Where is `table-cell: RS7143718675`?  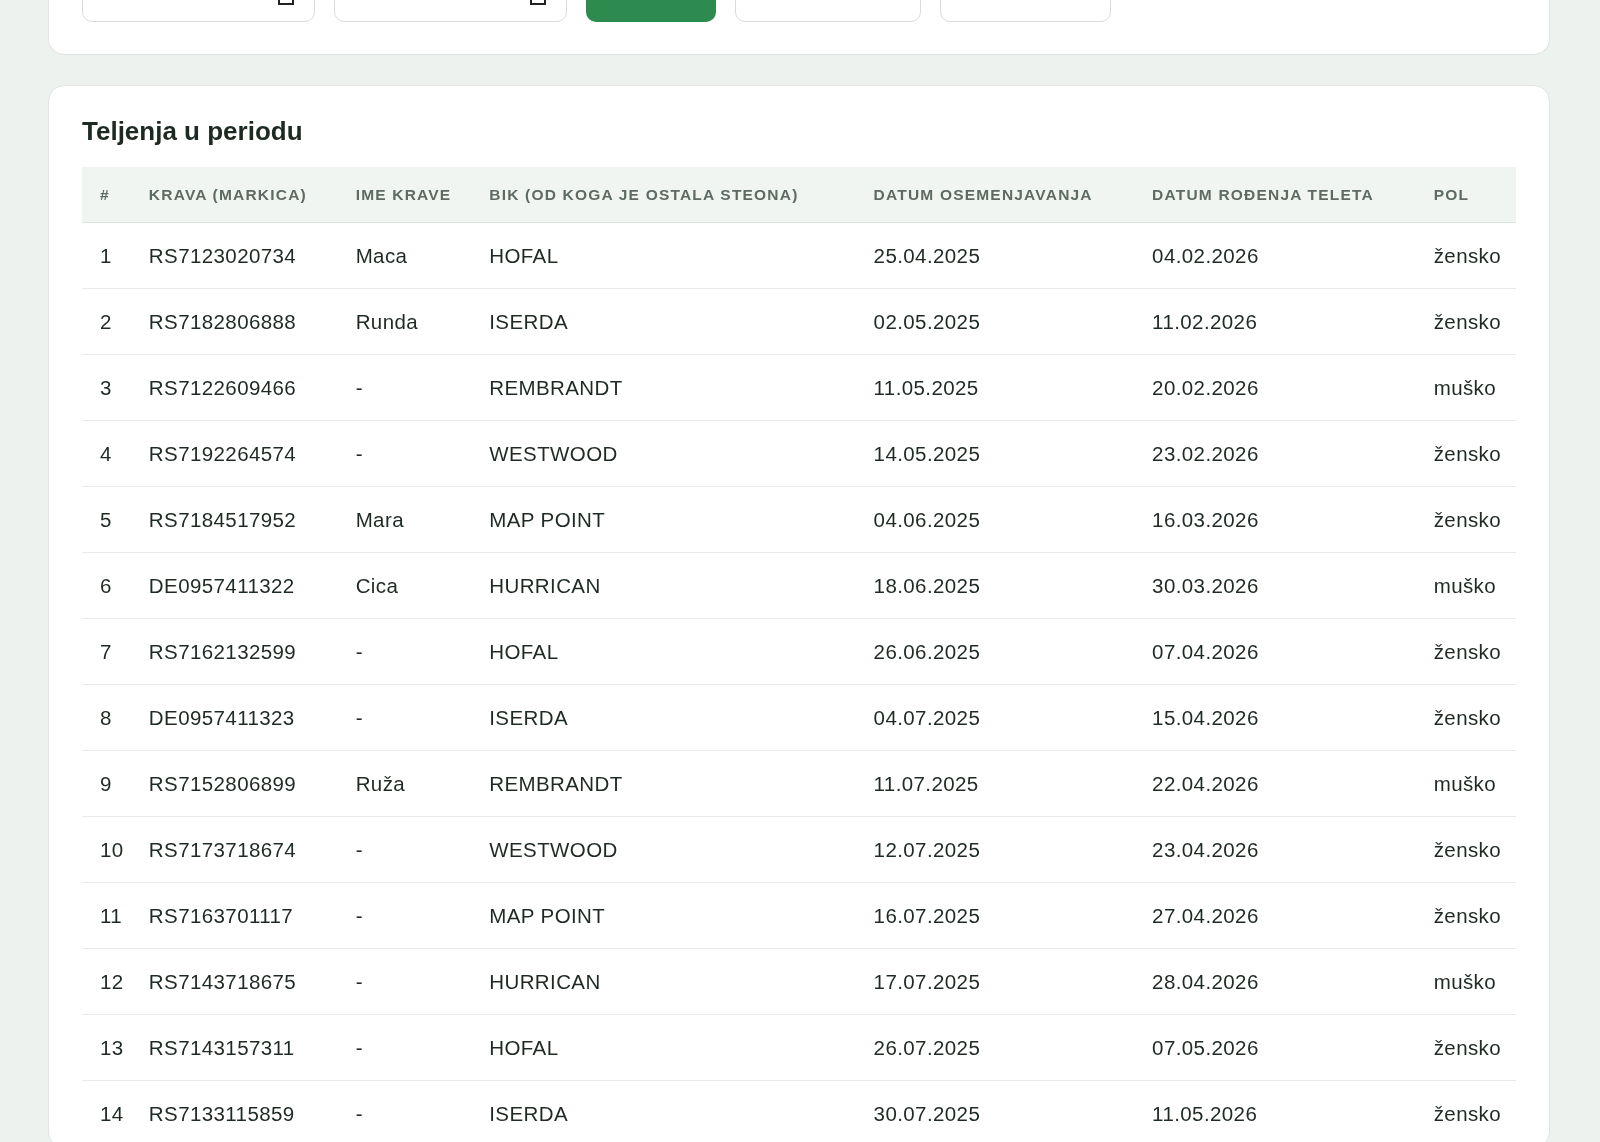
table-cell: RS7143718675 is located at coordinates (234, 981).